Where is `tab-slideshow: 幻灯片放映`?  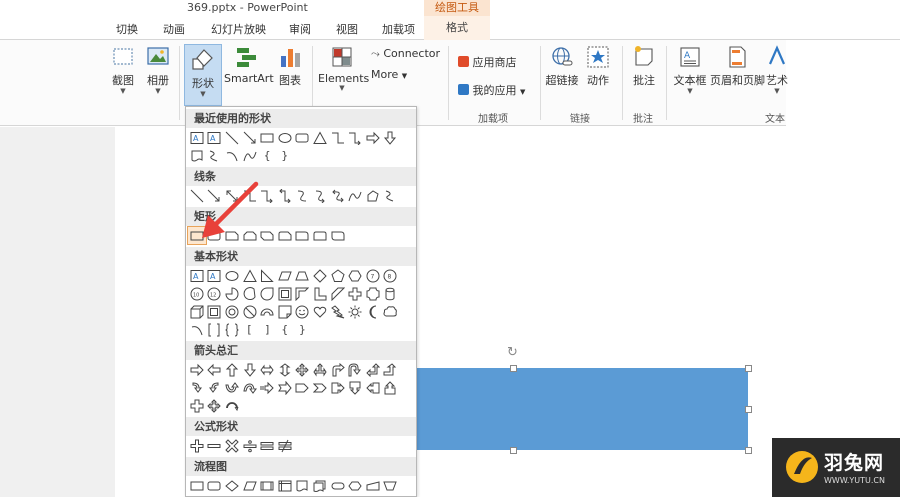
tab-slideshow: 幻灯片放映 is located at coordinates (238, 29).